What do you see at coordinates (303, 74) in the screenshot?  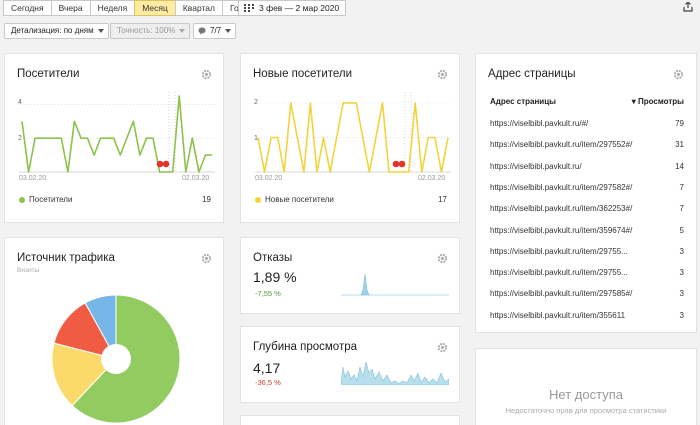 I see `widget-title: Новые посетители` at bounding box center [303, 74].